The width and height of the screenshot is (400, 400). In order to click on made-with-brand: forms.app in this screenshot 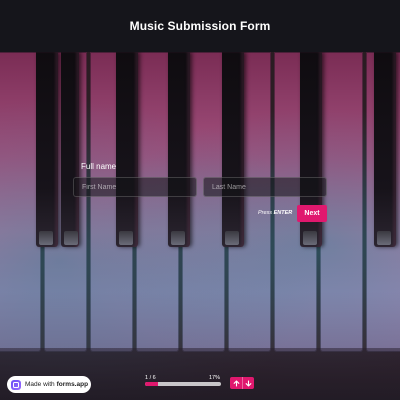, I will do `click(72, 384)`.